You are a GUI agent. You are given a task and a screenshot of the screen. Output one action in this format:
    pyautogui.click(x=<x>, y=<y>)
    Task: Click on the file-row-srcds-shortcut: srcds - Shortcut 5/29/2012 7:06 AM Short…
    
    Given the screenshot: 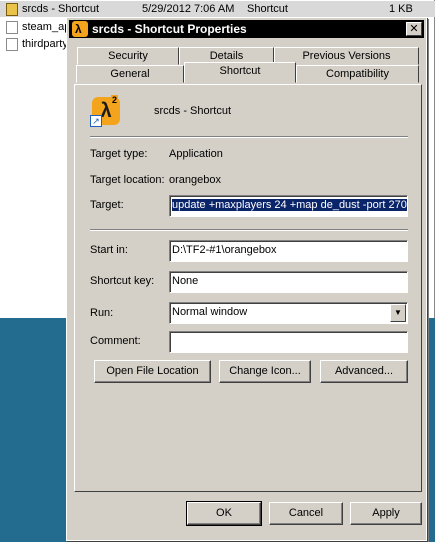 What is the action you would take?
    pyautogui.click(x=217, y=9)
    